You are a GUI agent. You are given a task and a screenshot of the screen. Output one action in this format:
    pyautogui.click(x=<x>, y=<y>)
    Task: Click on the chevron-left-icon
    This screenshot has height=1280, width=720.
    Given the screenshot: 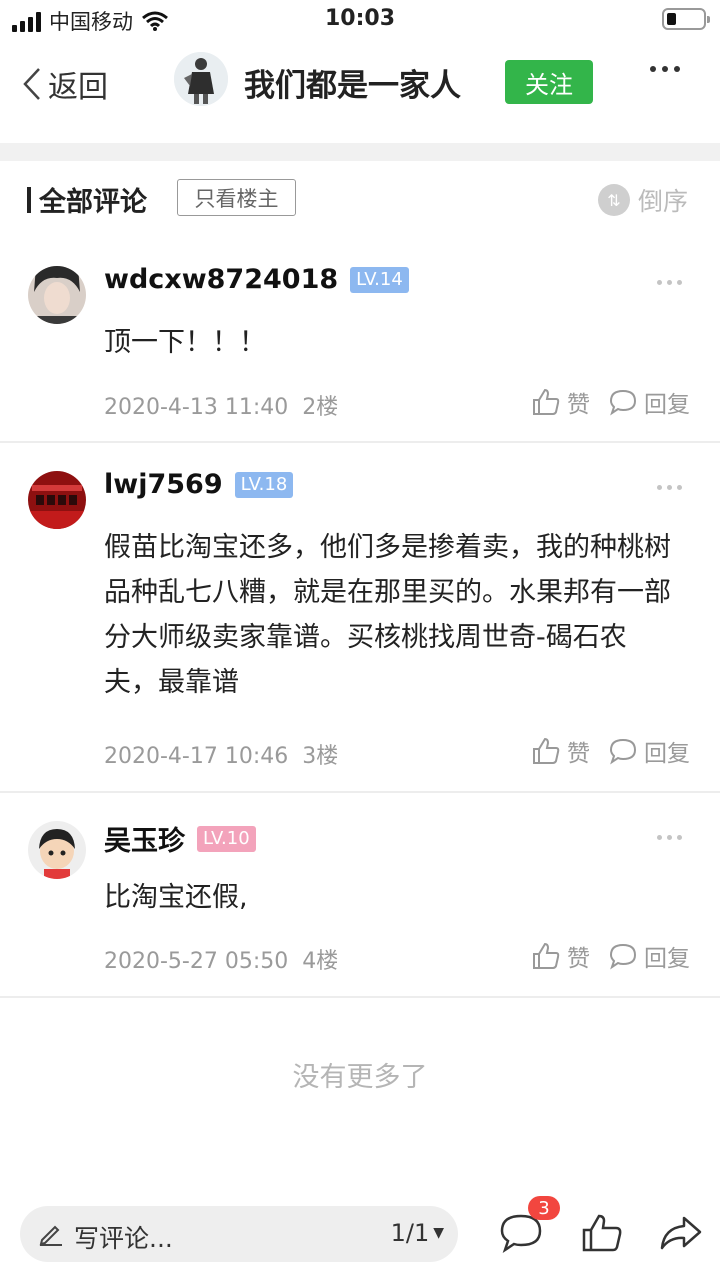 What is the action you would take?
    pyautogui.click(x=31, y=84)
    